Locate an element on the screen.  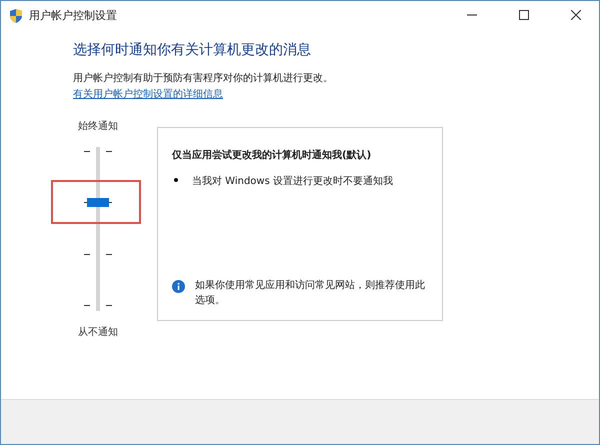
slider-bottom-label: 从不通知 is located at coordinates (98, 332).